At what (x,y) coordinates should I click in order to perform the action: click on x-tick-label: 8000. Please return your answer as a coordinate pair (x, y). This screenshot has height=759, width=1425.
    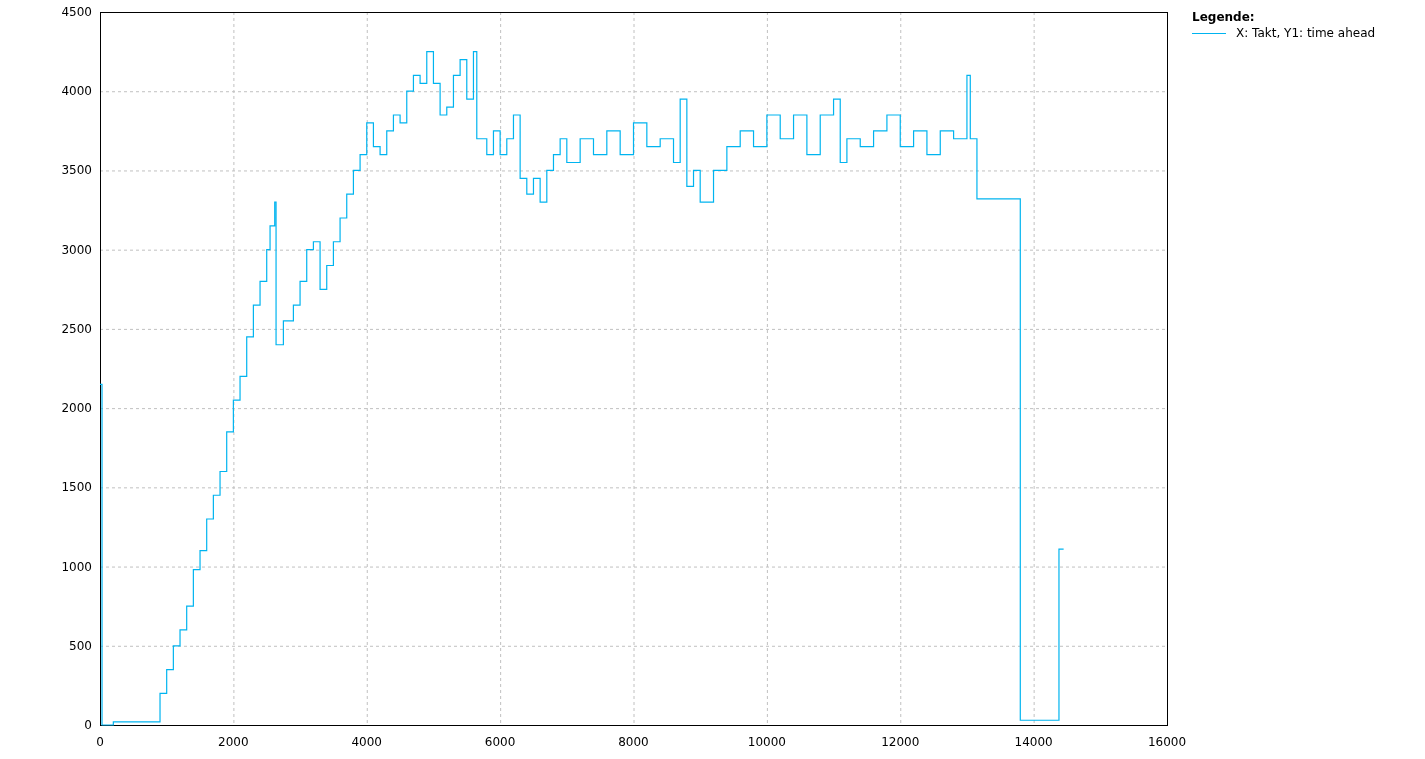
    Looking at the image, I should click on (633, 742).